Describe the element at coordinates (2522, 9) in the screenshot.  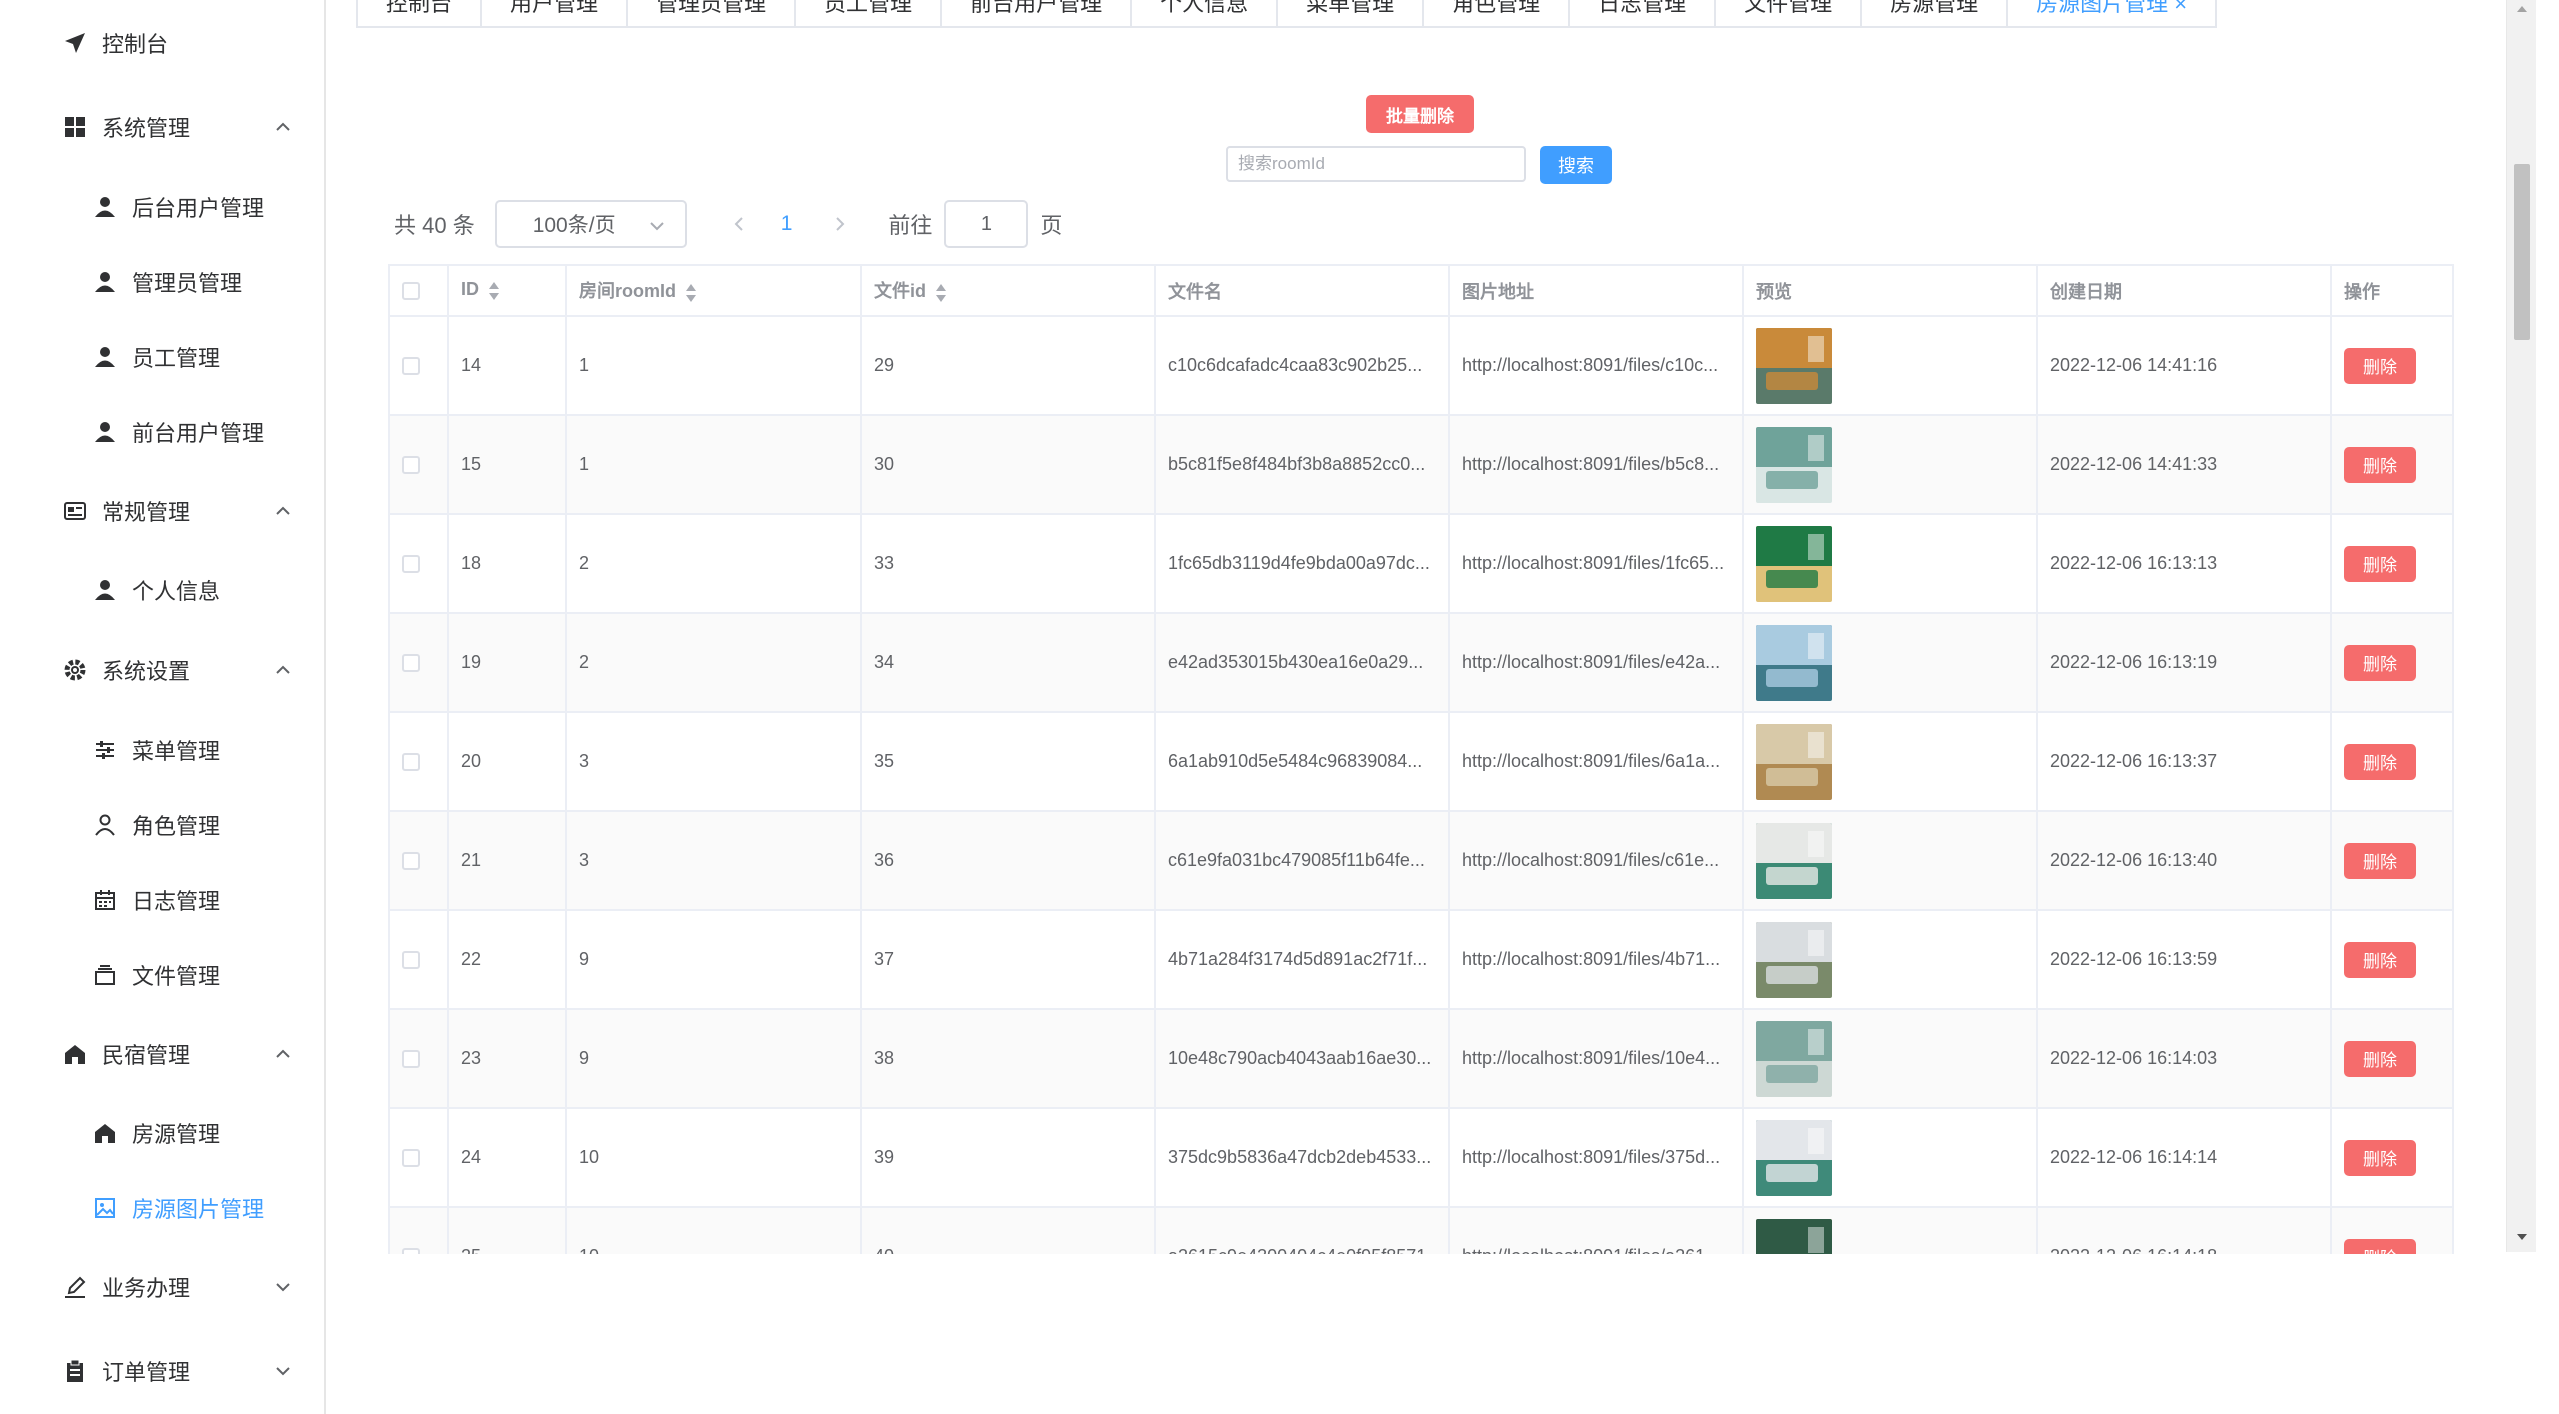
I see `scroll-up-arrow-icon` at that location.